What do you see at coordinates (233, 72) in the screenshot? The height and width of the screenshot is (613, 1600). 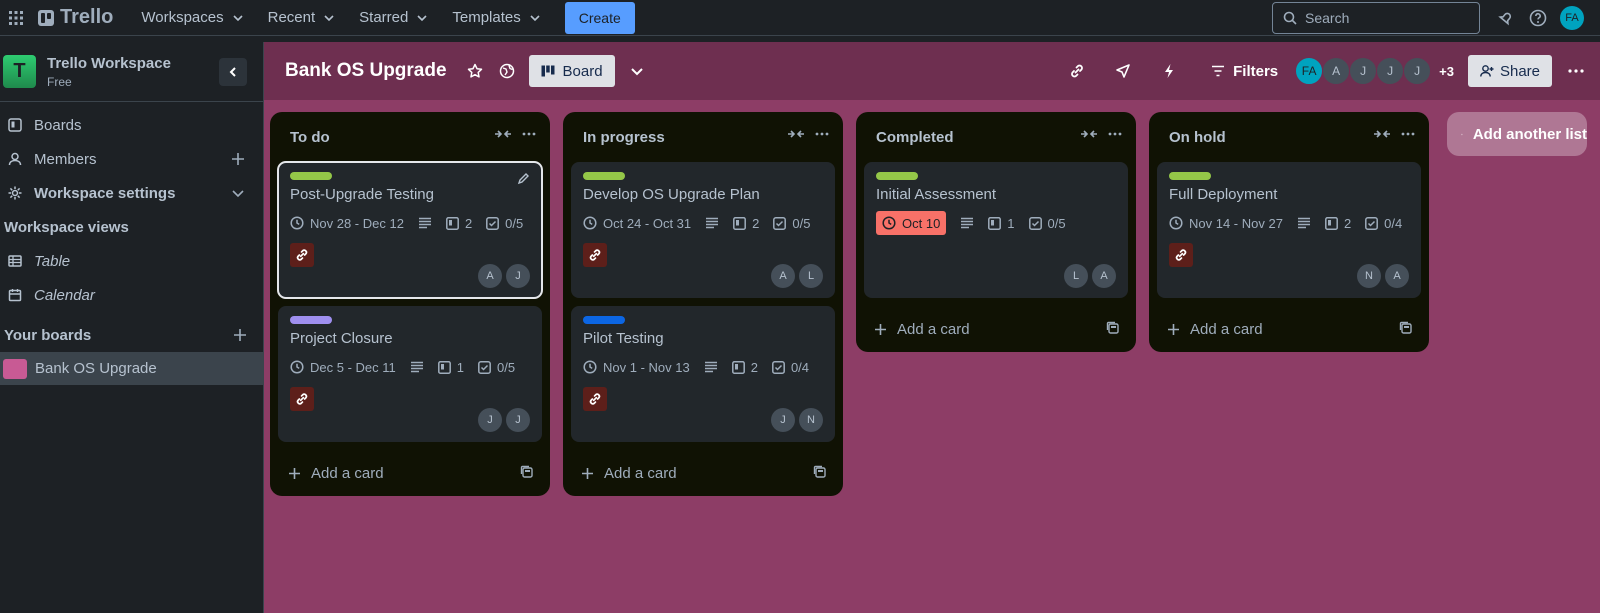 I see `collapse-sidebar-button` at bounding box center [233, 72].